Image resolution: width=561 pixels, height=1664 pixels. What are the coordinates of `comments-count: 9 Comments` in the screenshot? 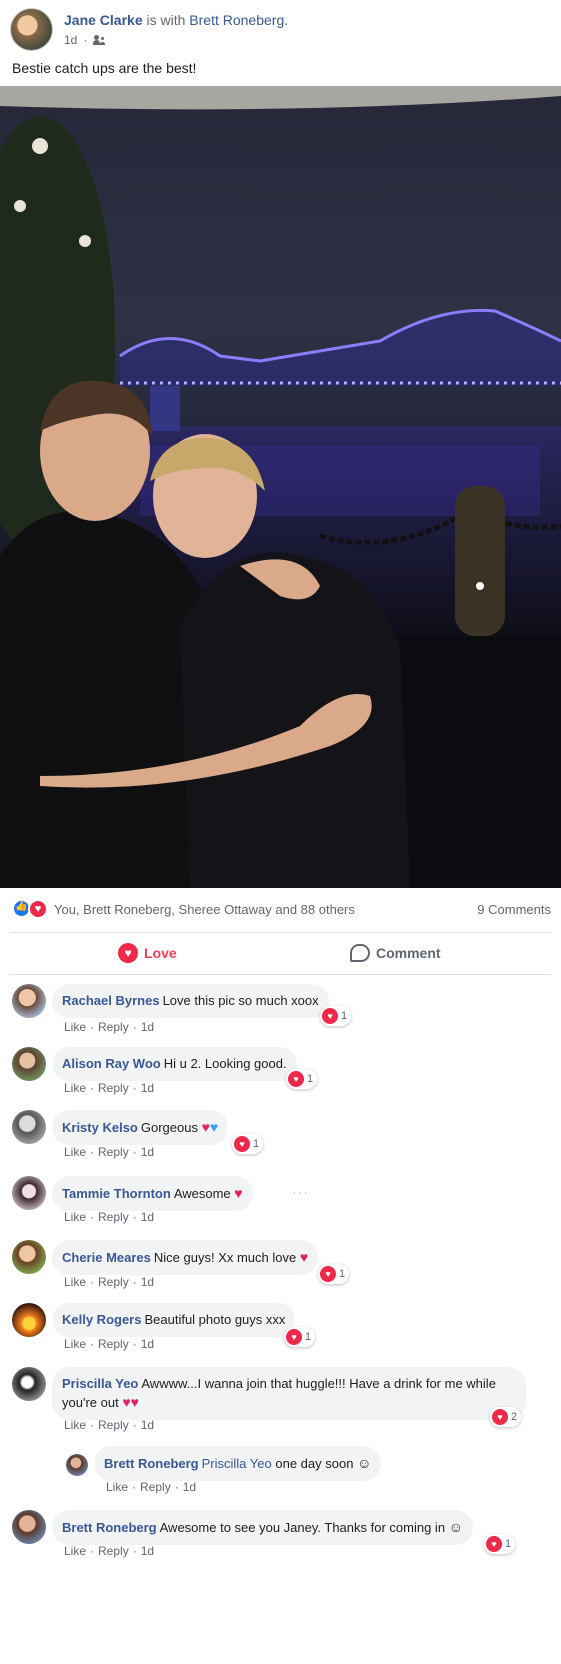 It's located at (514, 909).